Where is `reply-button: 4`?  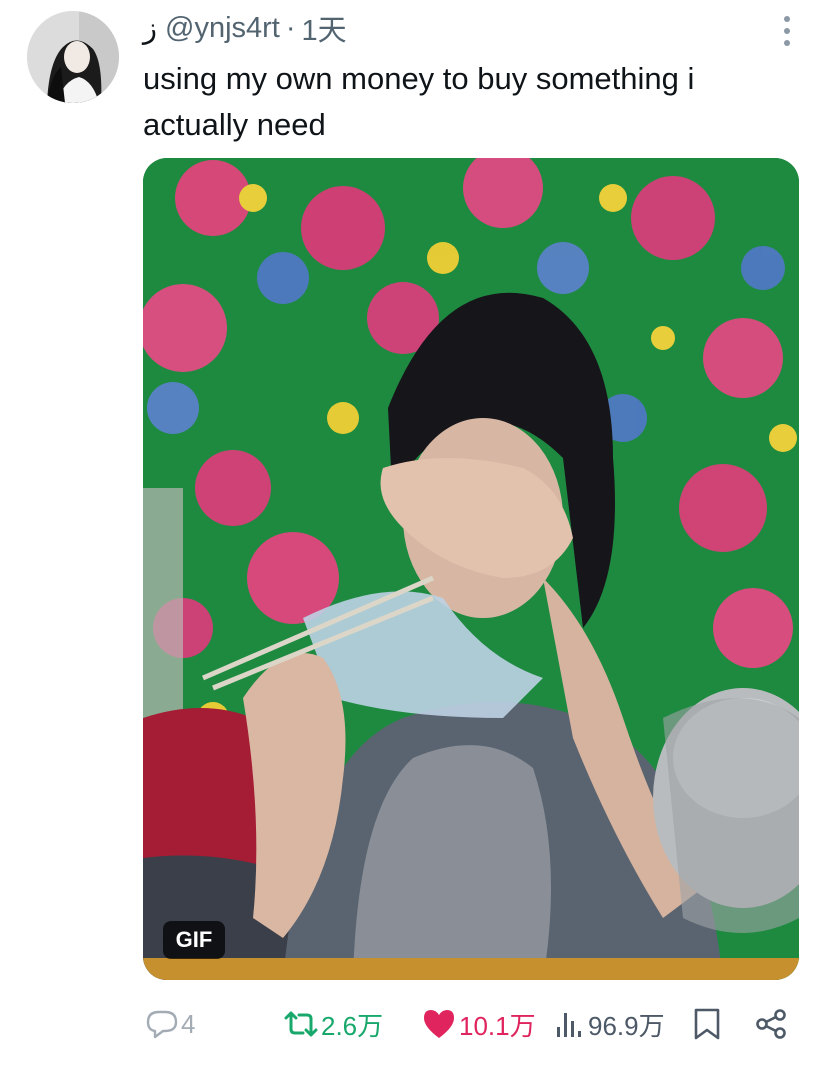 reply-button: 4 is located at coordinates (170, 1024).